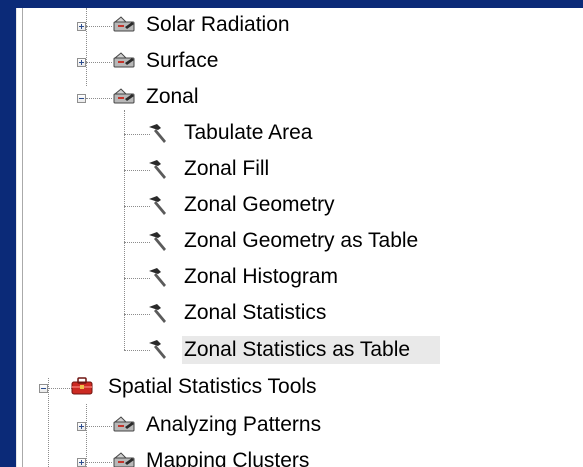 This screenshot has height=467, width=583. I want to click on tree-item-label: Solar Radiation, so click(218, 25).